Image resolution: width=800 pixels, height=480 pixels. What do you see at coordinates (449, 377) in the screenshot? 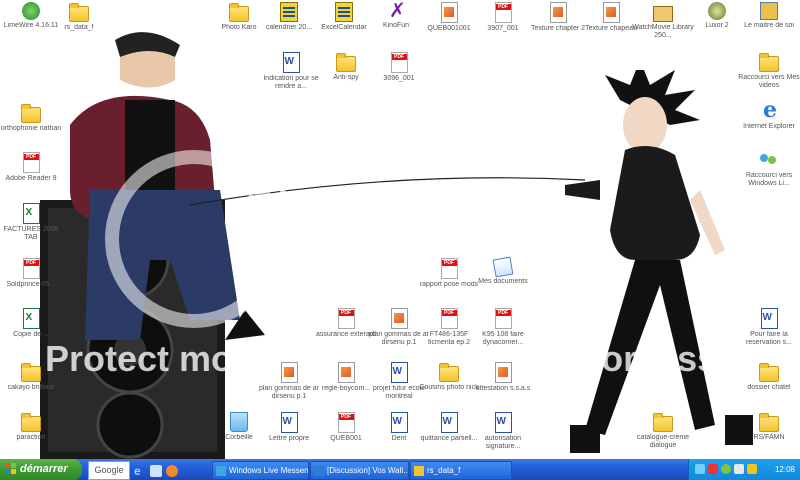
I see `desktop-icon-cousins: Cousins photo nick` at bounding box center [449, 377].